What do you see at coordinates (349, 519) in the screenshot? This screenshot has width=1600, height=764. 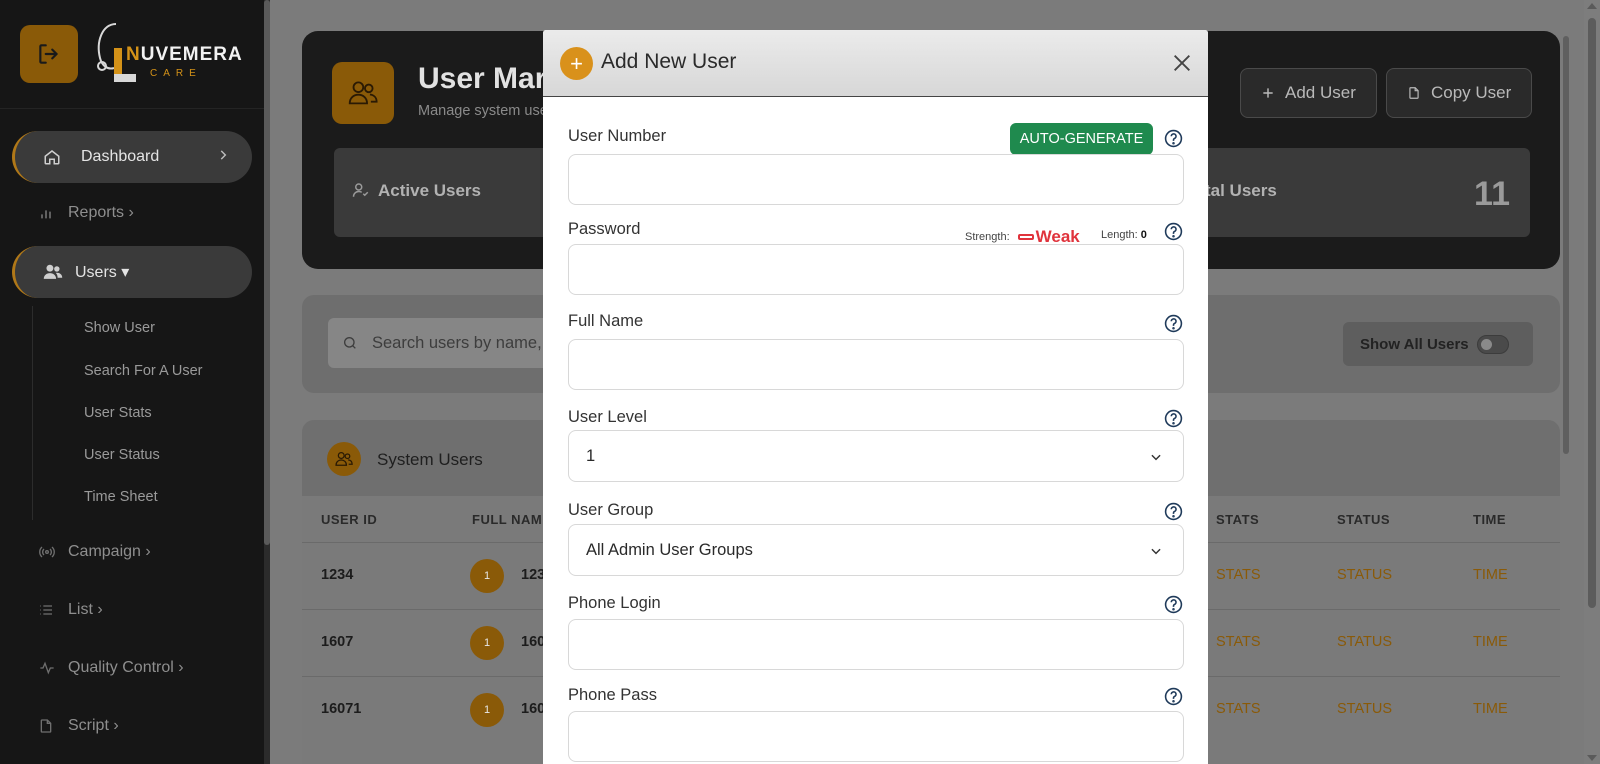 I see `column-header-user-id: USER ID` at bounding box center [349, 519].